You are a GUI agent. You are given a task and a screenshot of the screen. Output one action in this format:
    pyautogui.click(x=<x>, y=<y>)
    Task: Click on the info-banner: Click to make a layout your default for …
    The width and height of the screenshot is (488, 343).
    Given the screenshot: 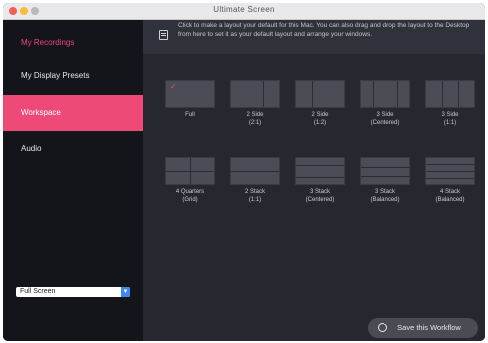 What is the action you would take?
    pyautogui.click(x=314, y=37)
    